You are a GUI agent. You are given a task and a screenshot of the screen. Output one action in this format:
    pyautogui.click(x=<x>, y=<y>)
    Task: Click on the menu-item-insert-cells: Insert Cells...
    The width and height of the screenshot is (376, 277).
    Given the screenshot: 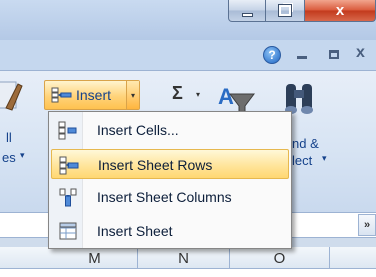 What is the action you would take?
    pyautogui.click(x=170, y=130)
    